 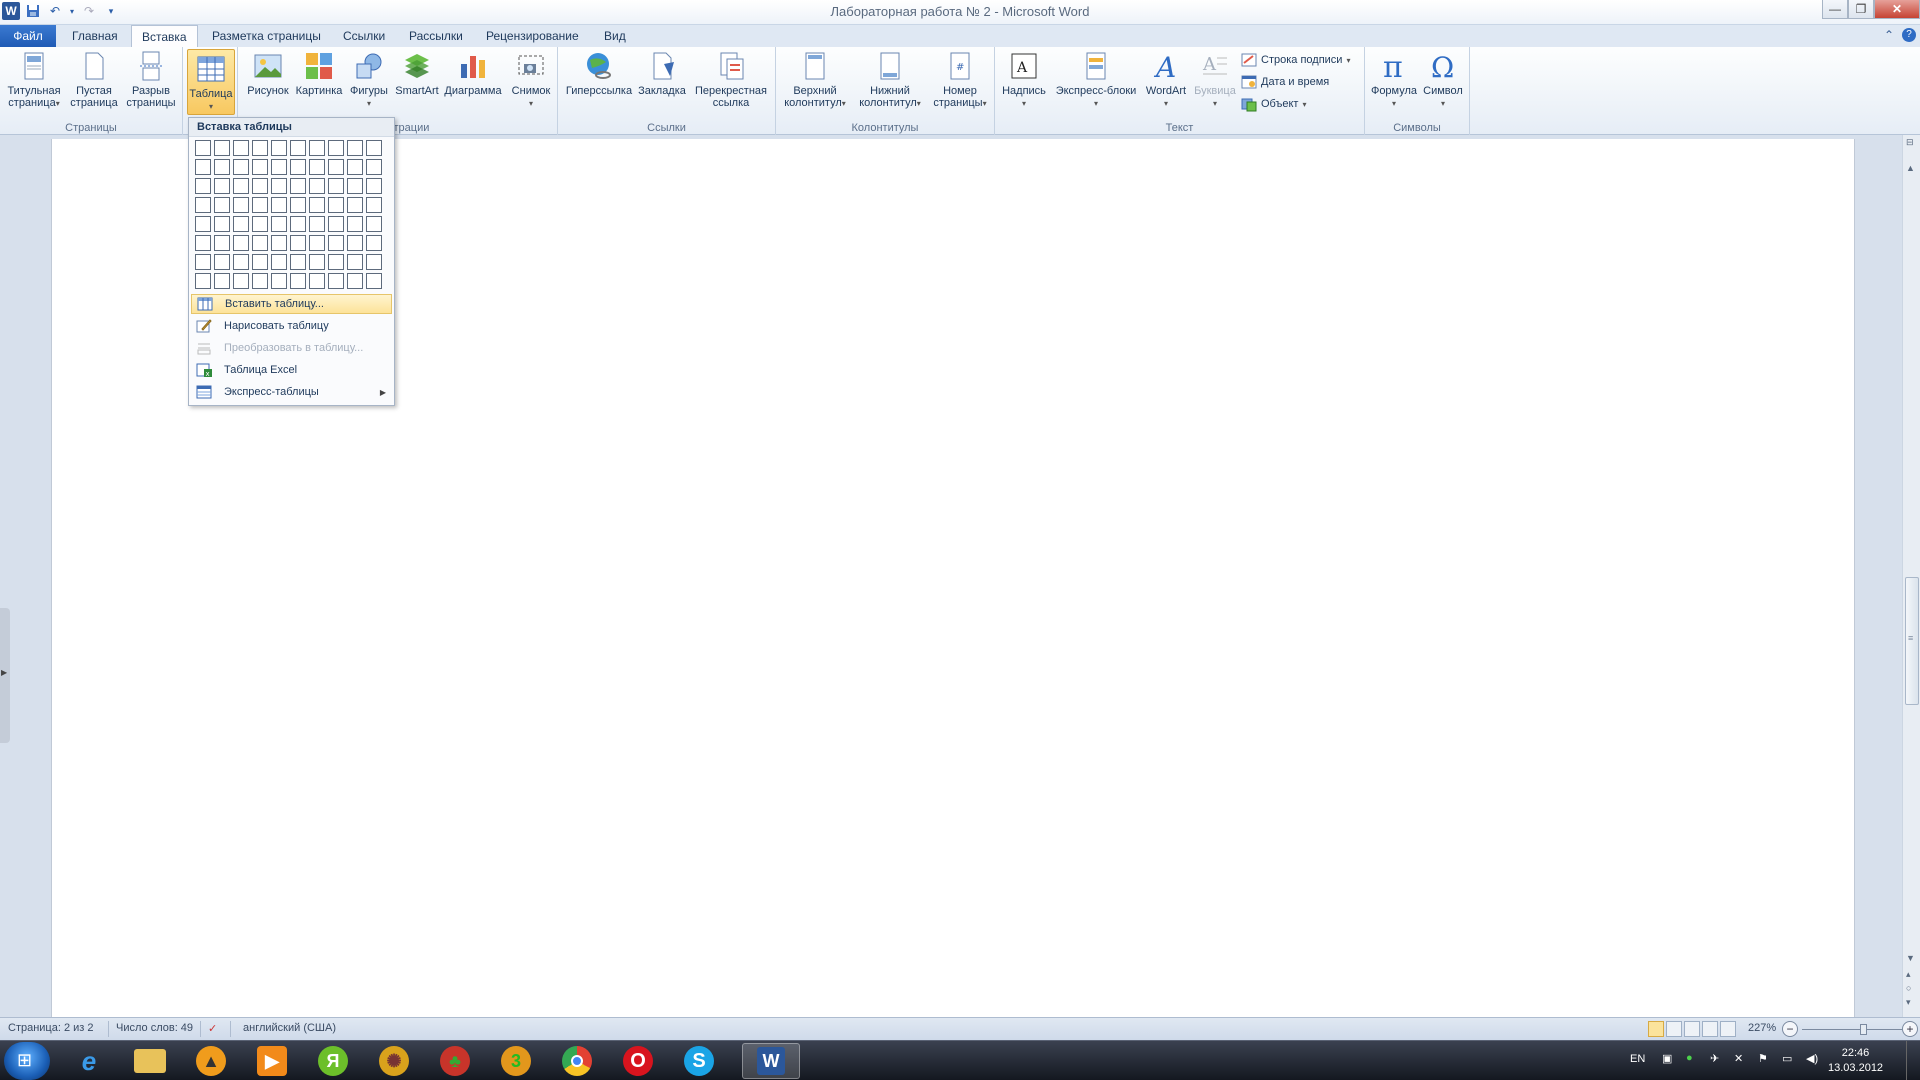 What do you see at coordinates (1908, 1002) in the screenshot?
I see `next-page-icon: ▾` at bounding box center [1908, 1002].